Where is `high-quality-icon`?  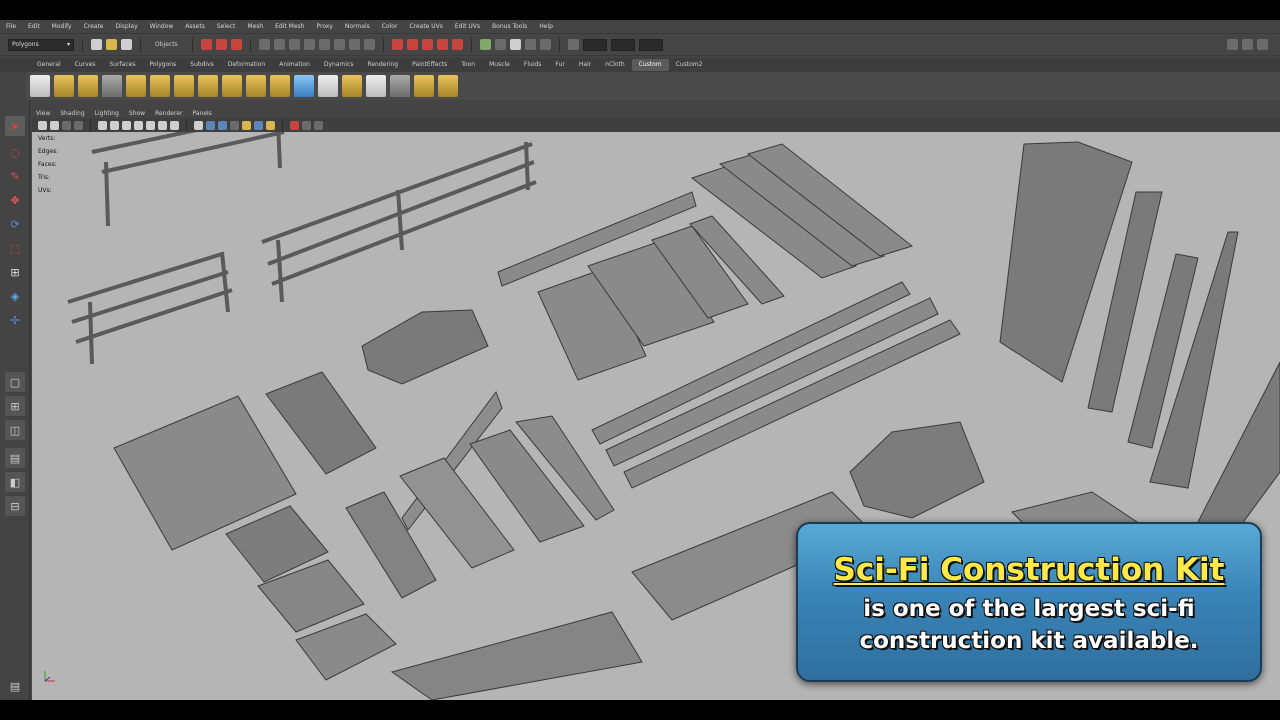 high-quality-icon is located at coordinates (306, 125).